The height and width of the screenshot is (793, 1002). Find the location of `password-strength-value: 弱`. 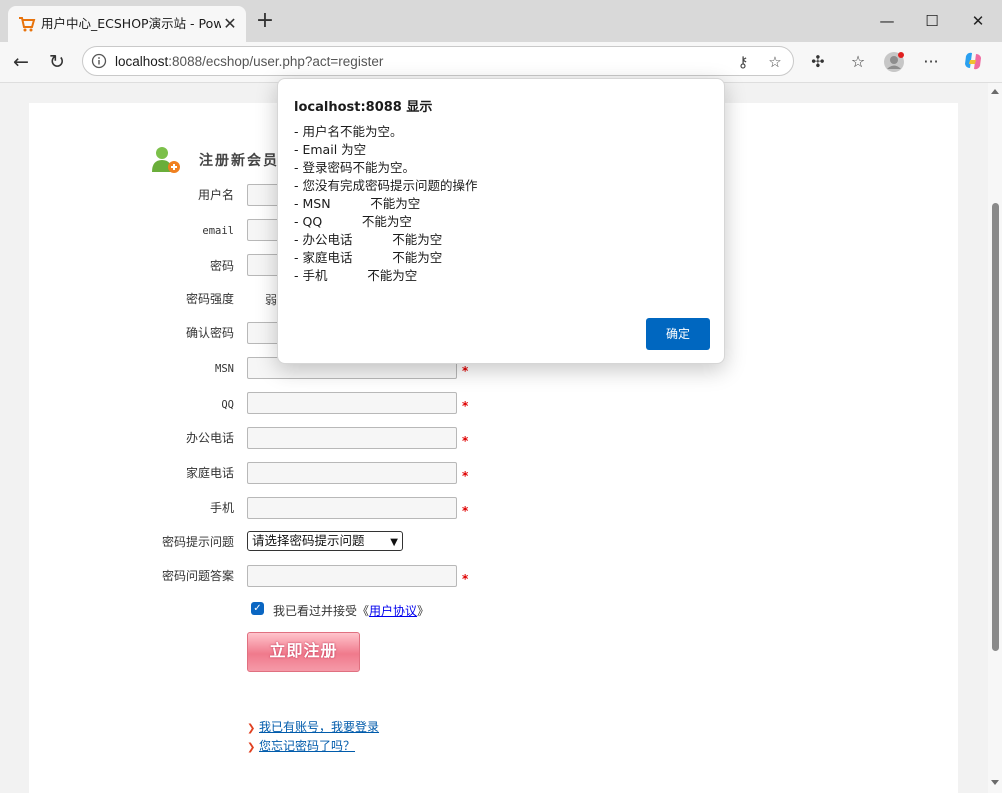

password-strength-value: 弱 is located at coordinates (271, 300).